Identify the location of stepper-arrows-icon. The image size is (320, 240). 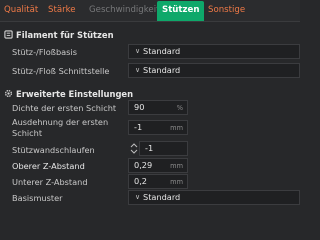
(134, 148).